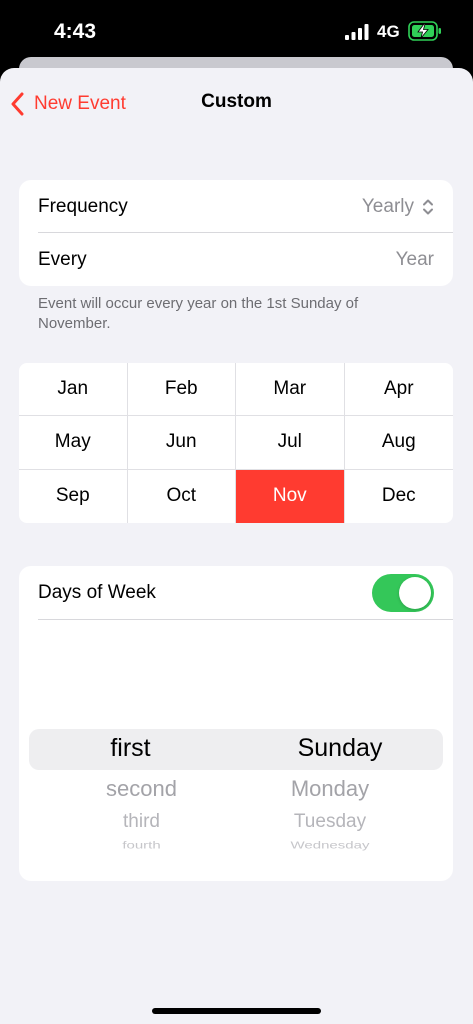 This screenshot has height=1024, width=473. I want to click on days-of-week-toggle, so click(403, 593).